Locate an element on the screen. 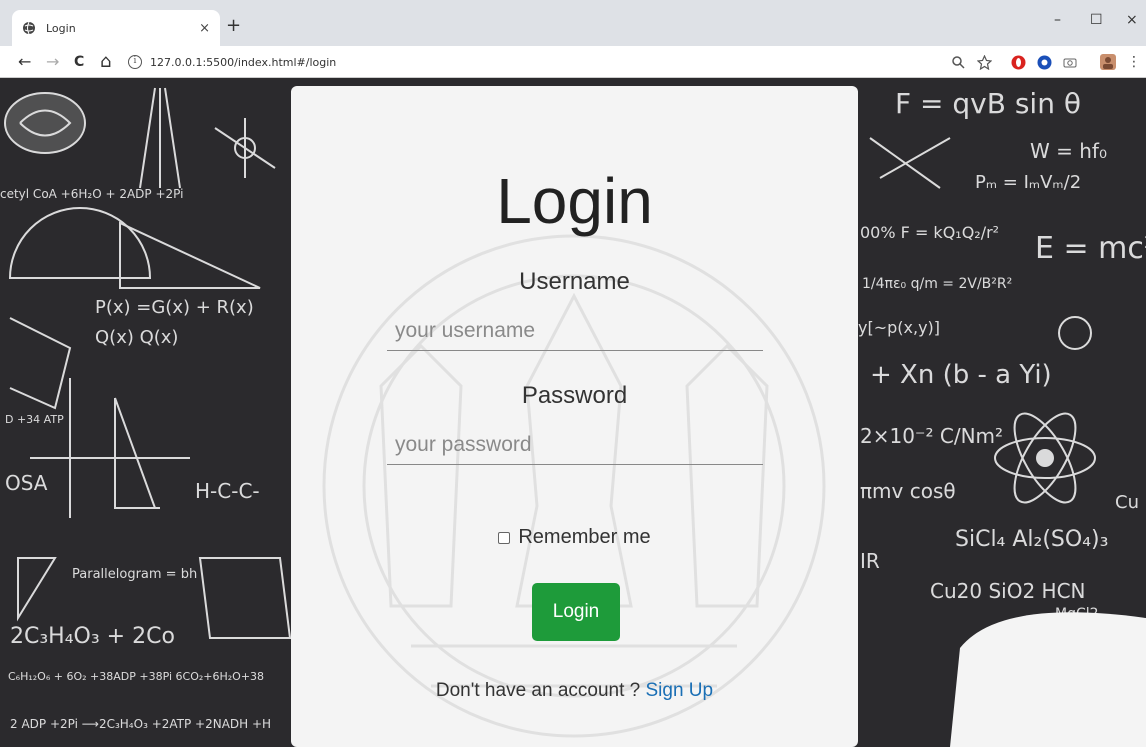 This screenshot has height=747, width=1146. svg-text: cetyl CoA +6H₂O + 2ADP +2Pi is located at coordinates (91, 194).